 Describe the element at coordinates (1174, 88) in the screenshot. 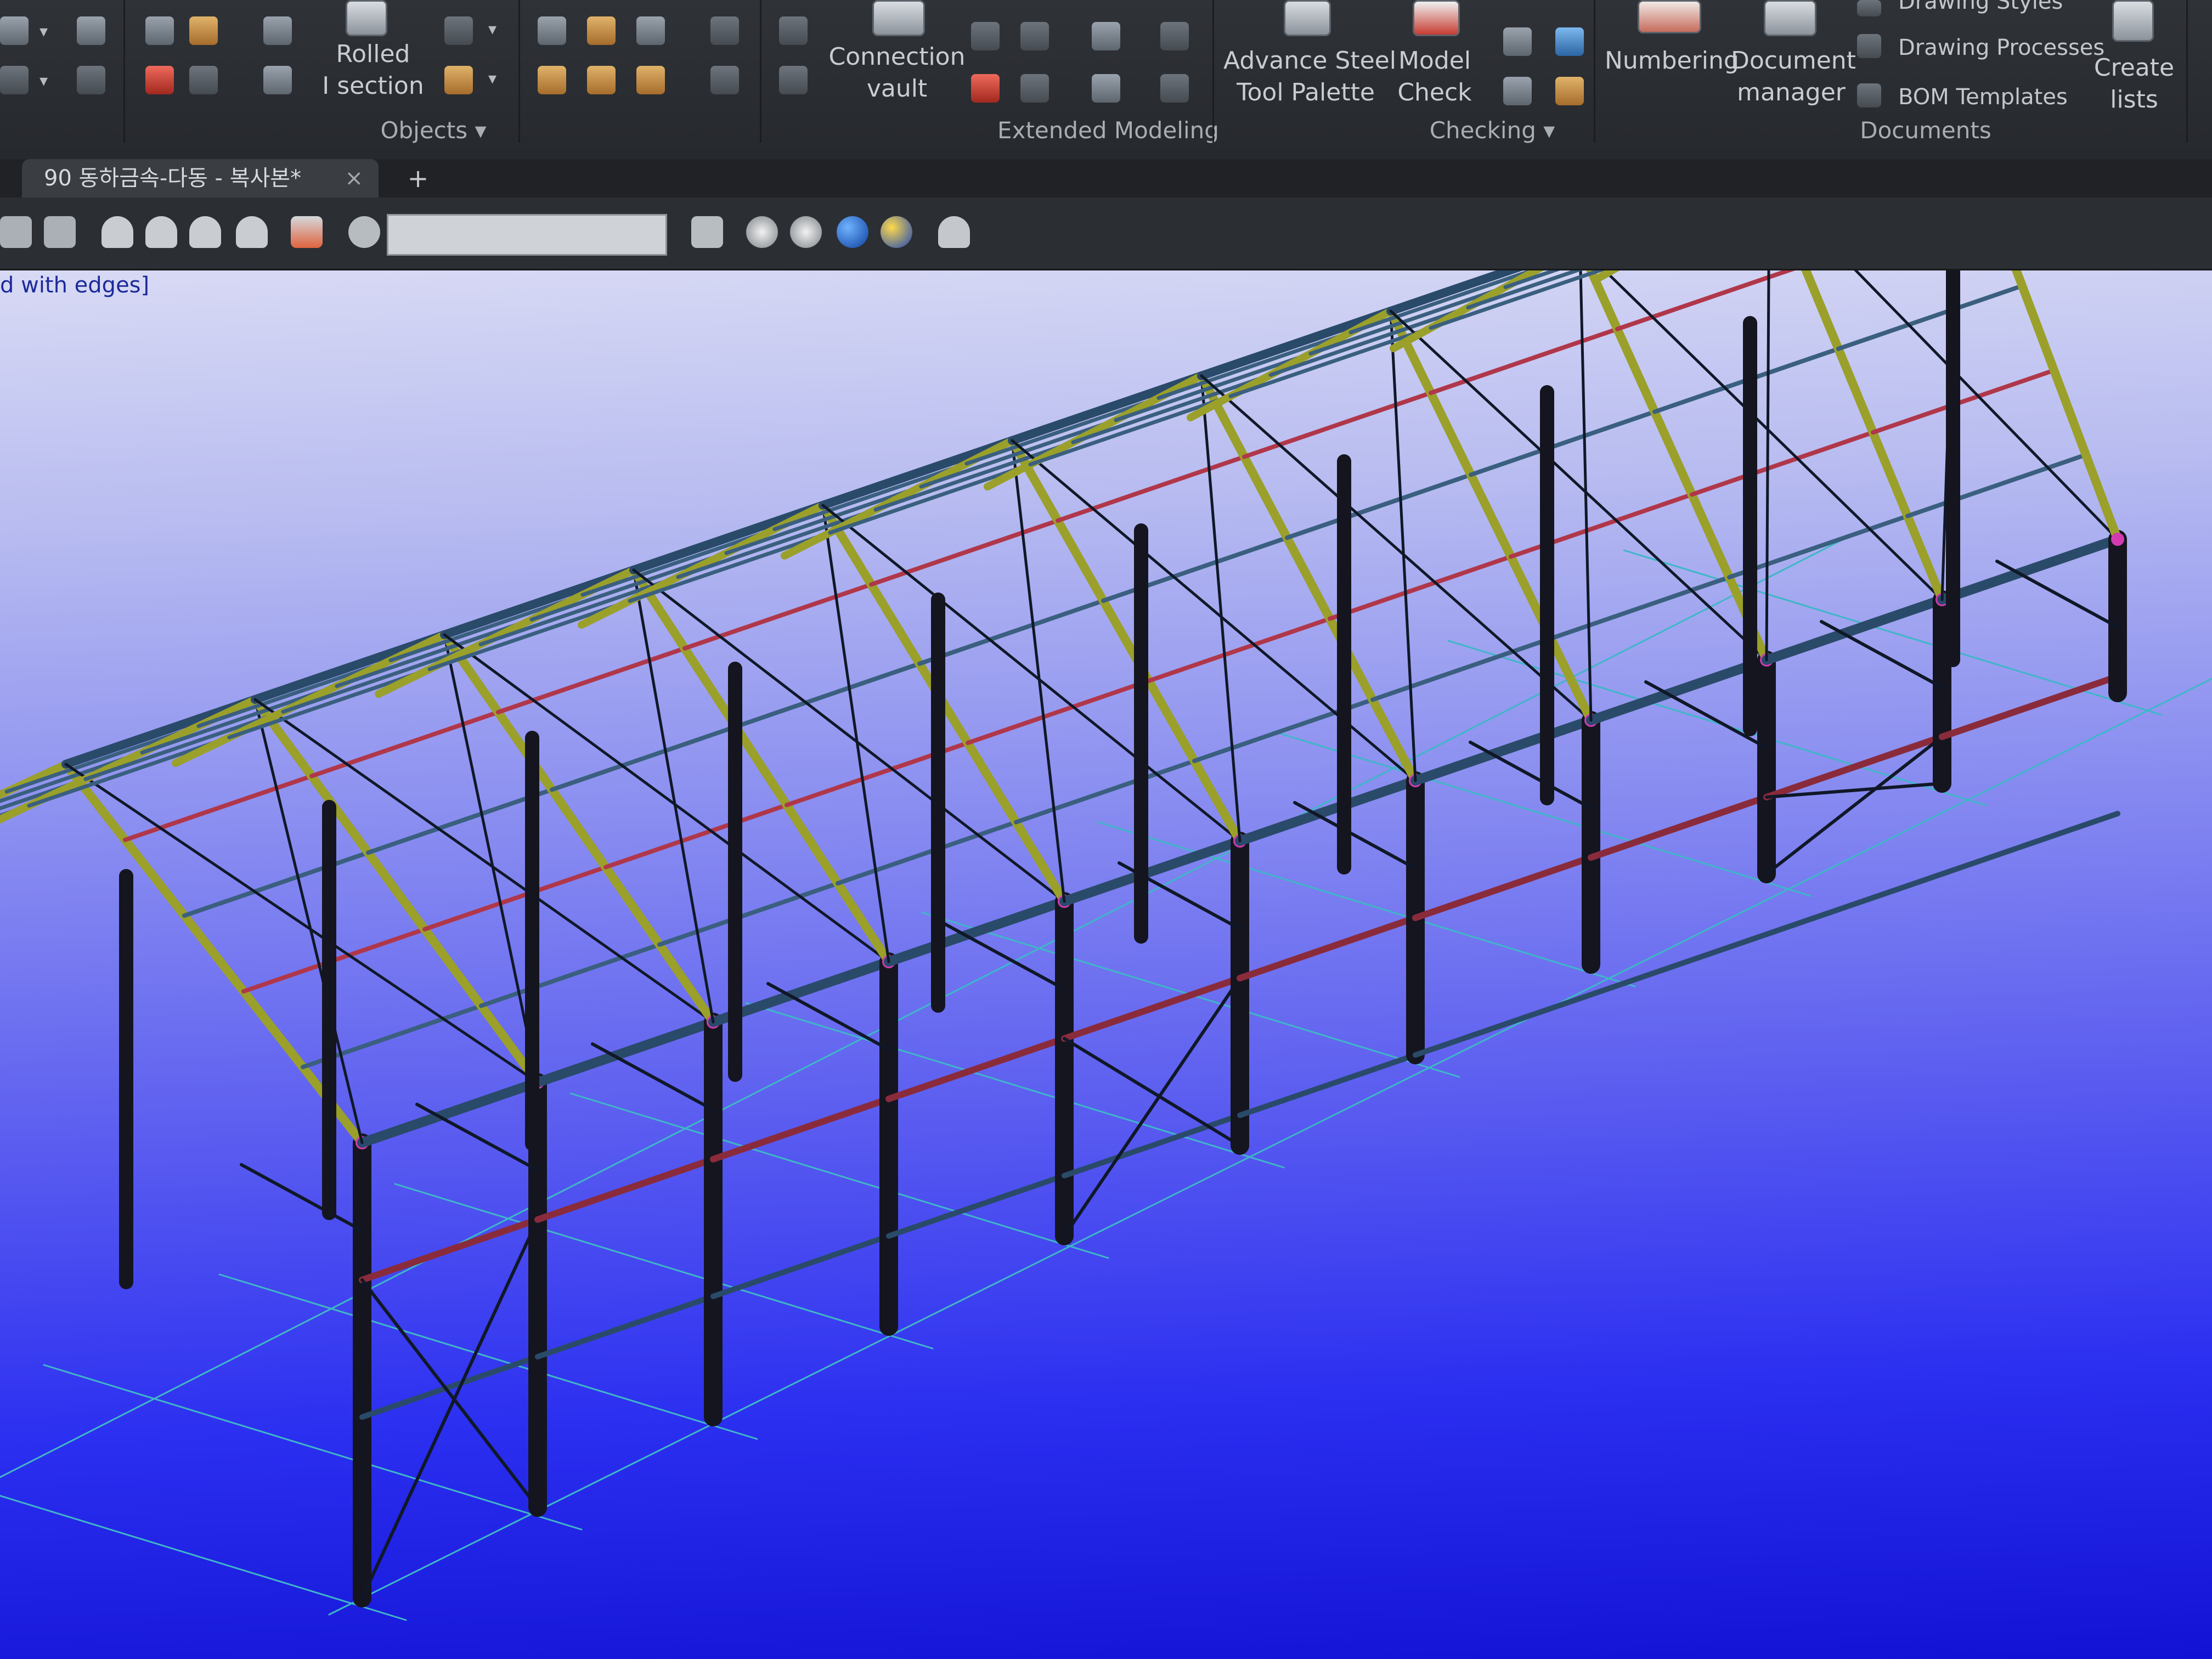

I see `link-icon` at that location.